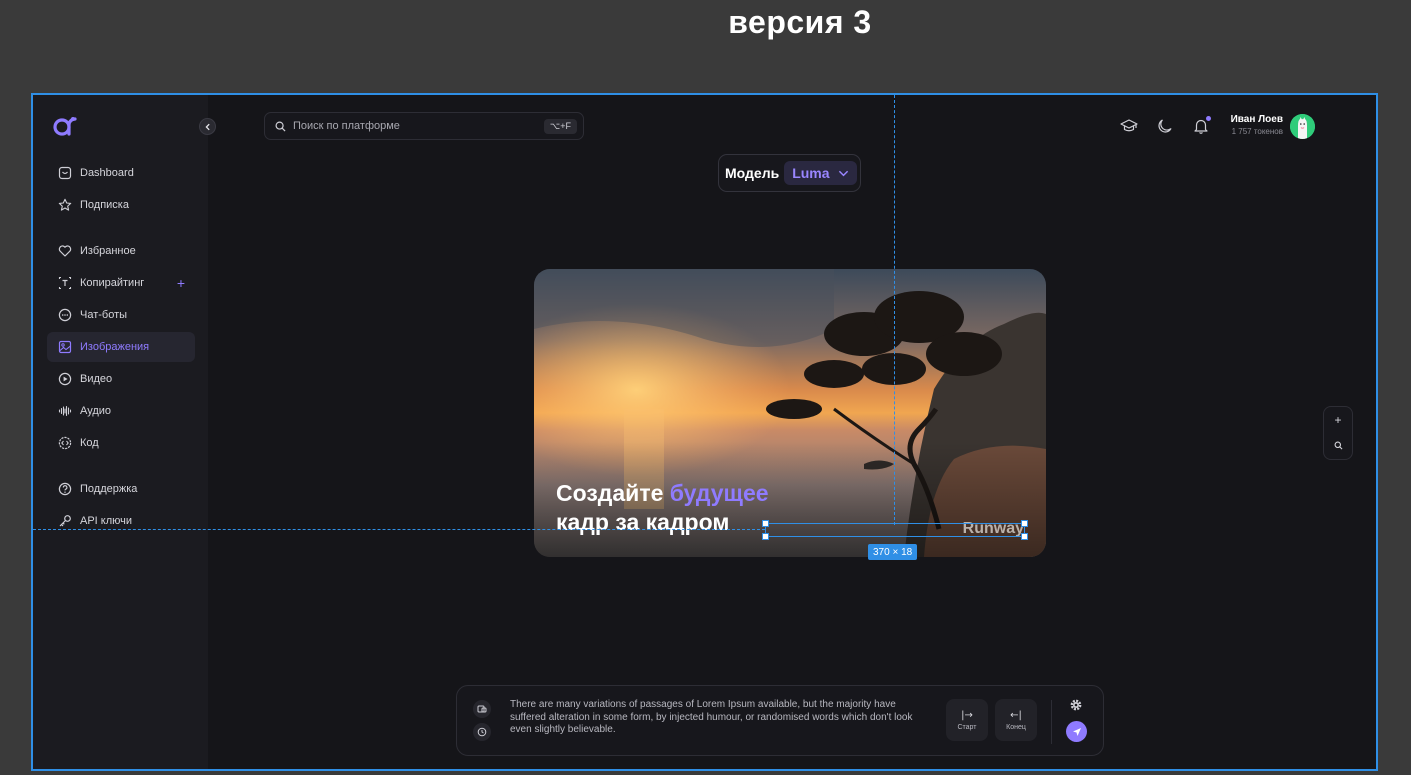 This screenshot has width=1411, height=775. What do you see at coordinates (811, 173) in the screenshot?
I see `model-selected-value: Luma` at bounding box center [811, 173].